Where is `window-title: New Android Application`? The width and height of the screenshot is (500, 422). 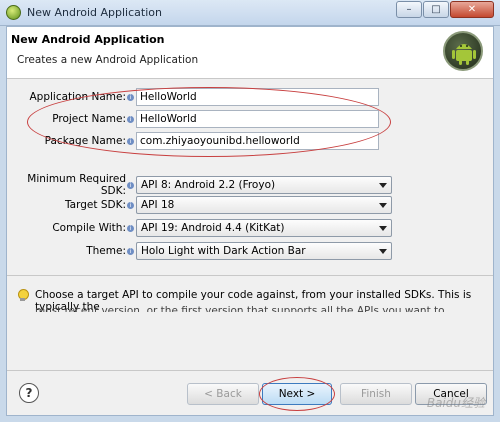 window-title: New Android Application is located at coordinates (94, 12).